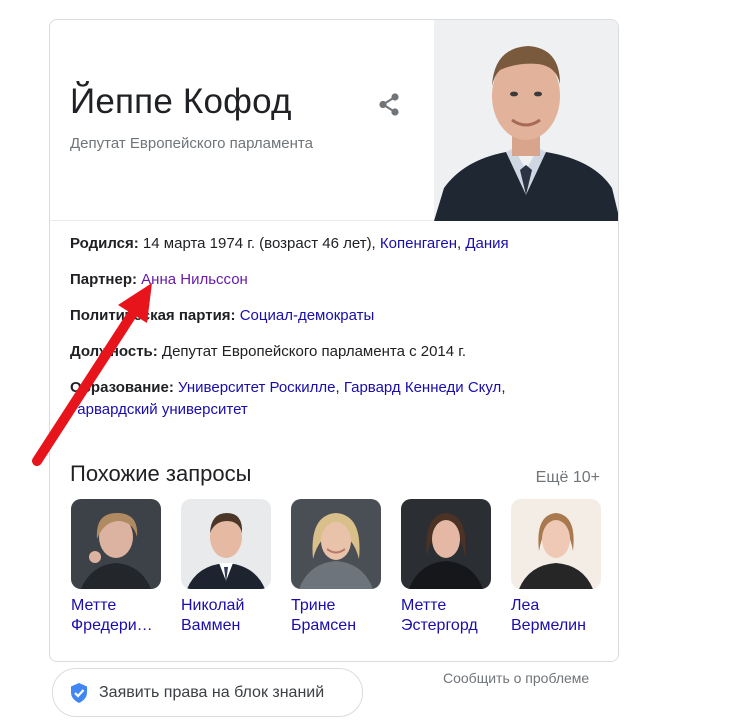 The width and height of the screenshot is (754, 722). Describe the element at coordinates (526, 120) in the screenshot. I see `profile-photo` at that location.